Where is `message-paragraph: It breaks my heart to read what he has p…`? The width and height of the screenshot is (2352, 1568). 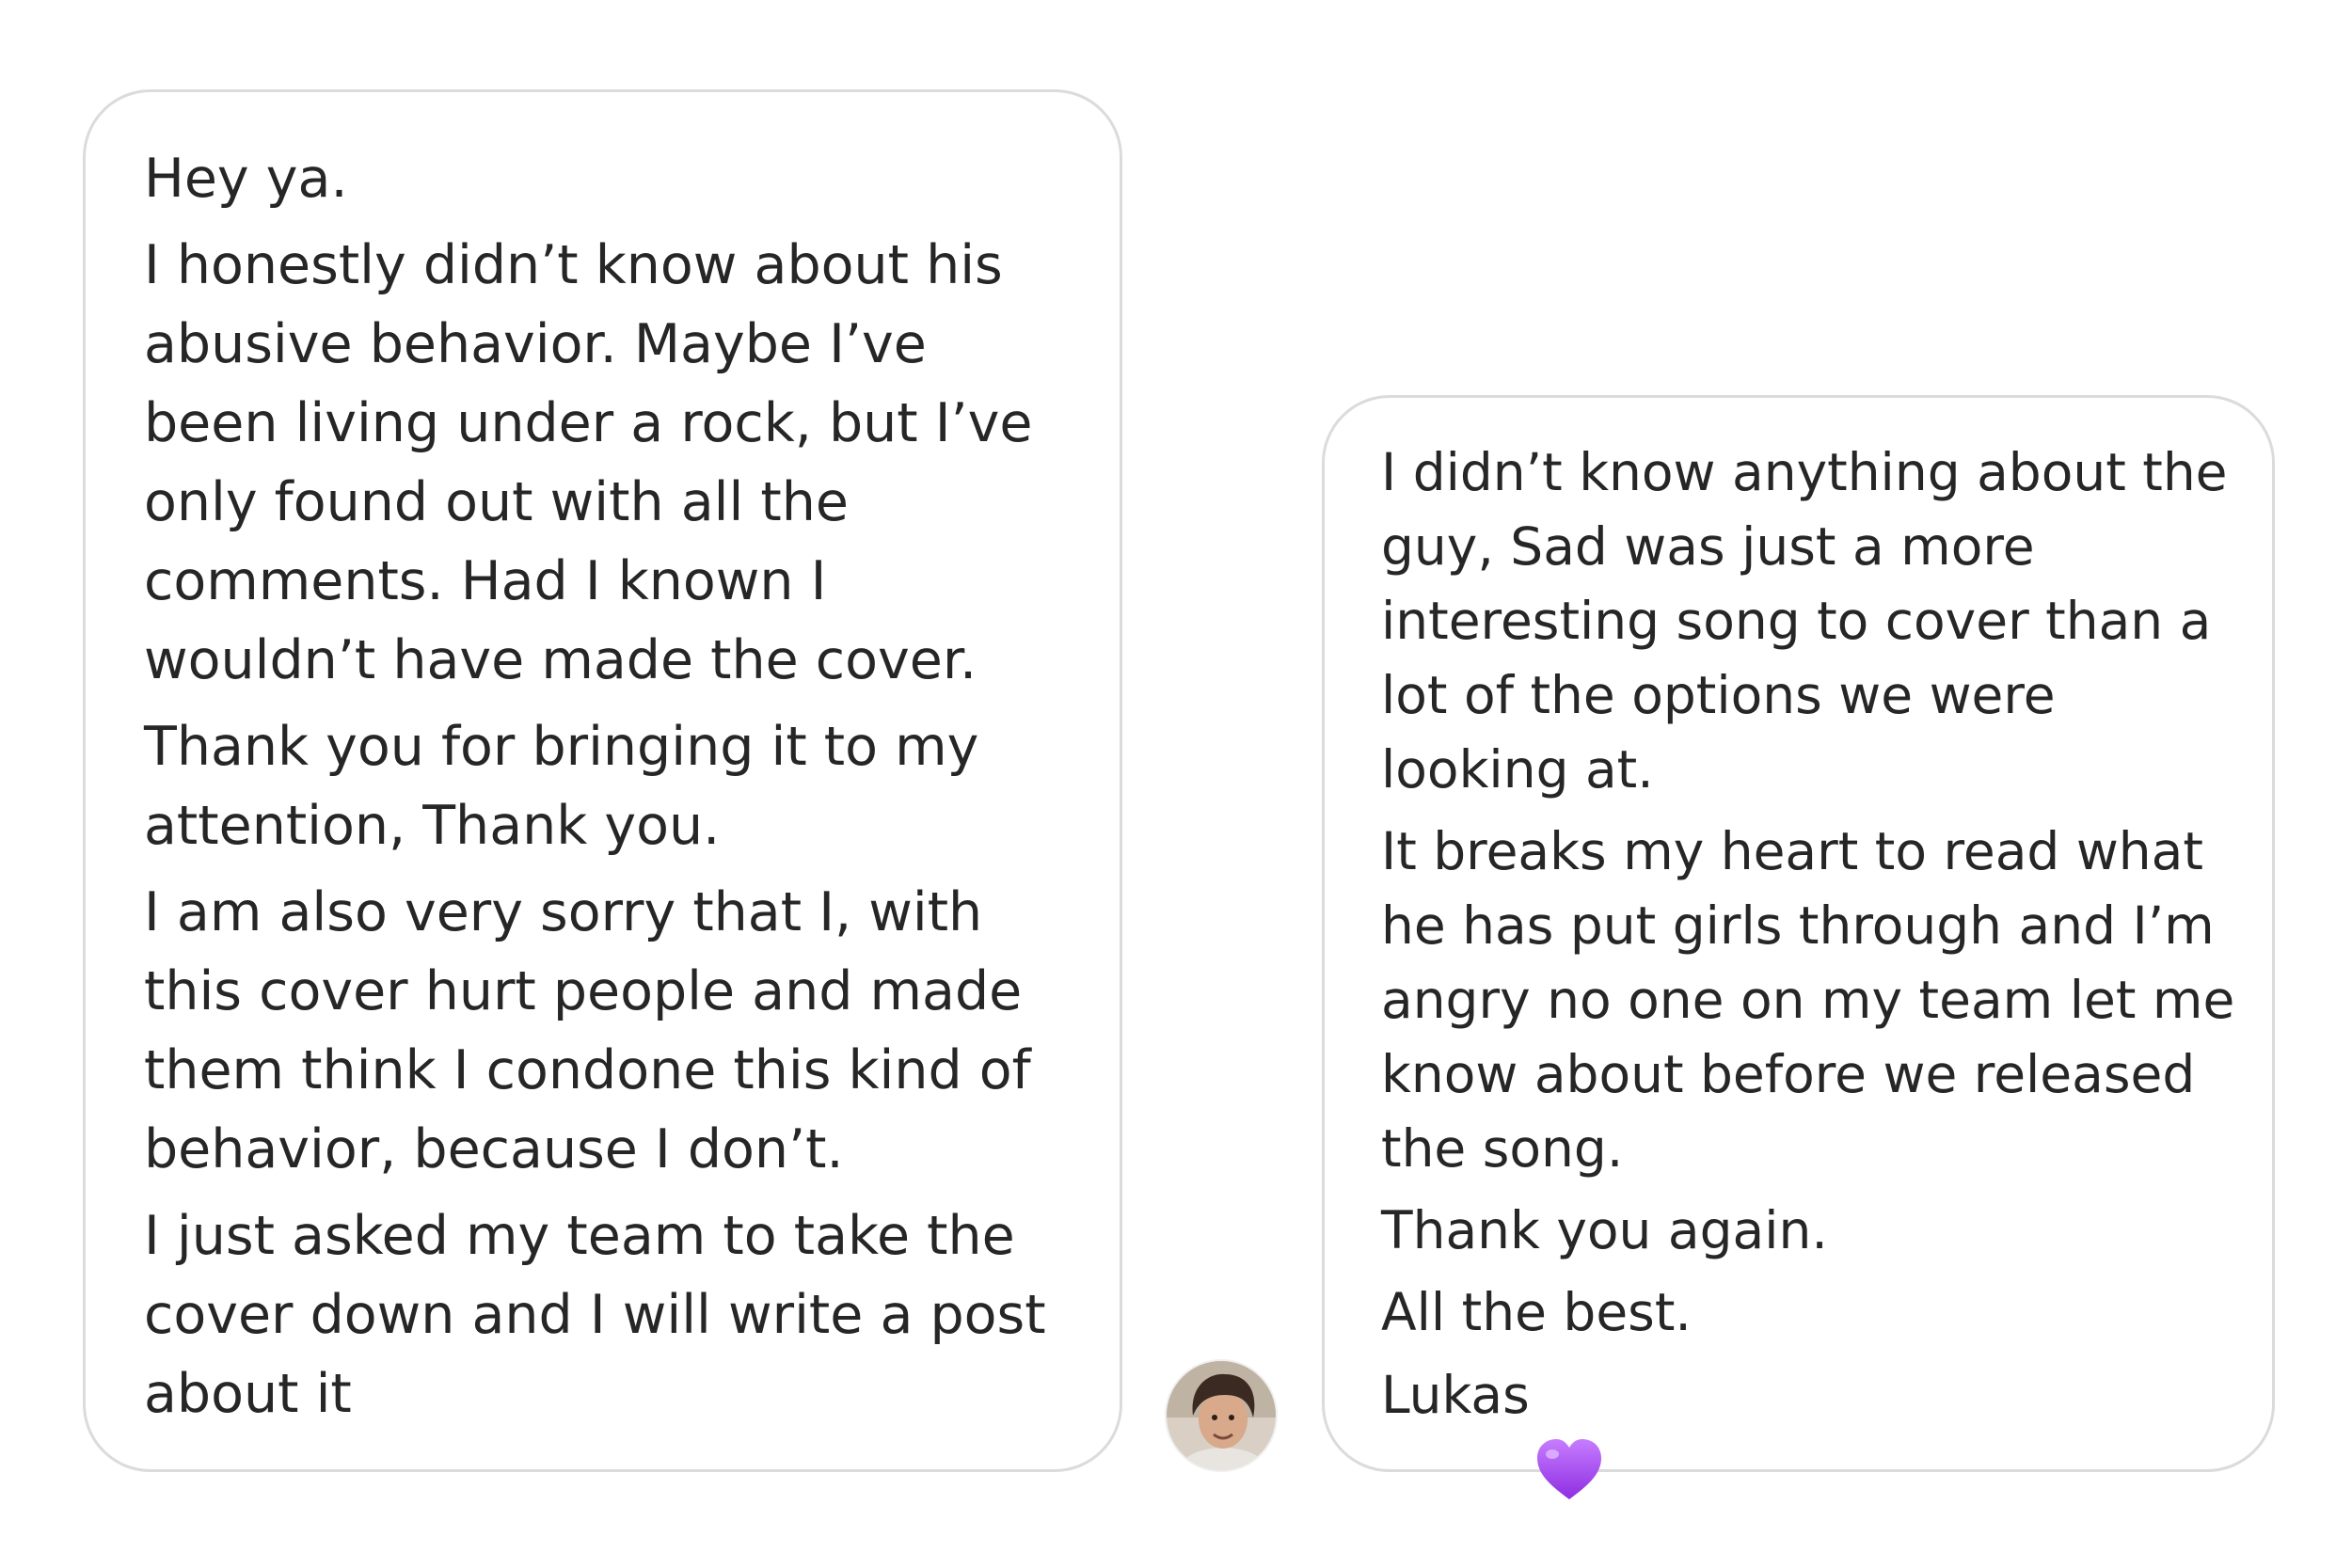 message-paragraph: It breaks my heart to read what he has p… is located at coordinates (1808, 1000).